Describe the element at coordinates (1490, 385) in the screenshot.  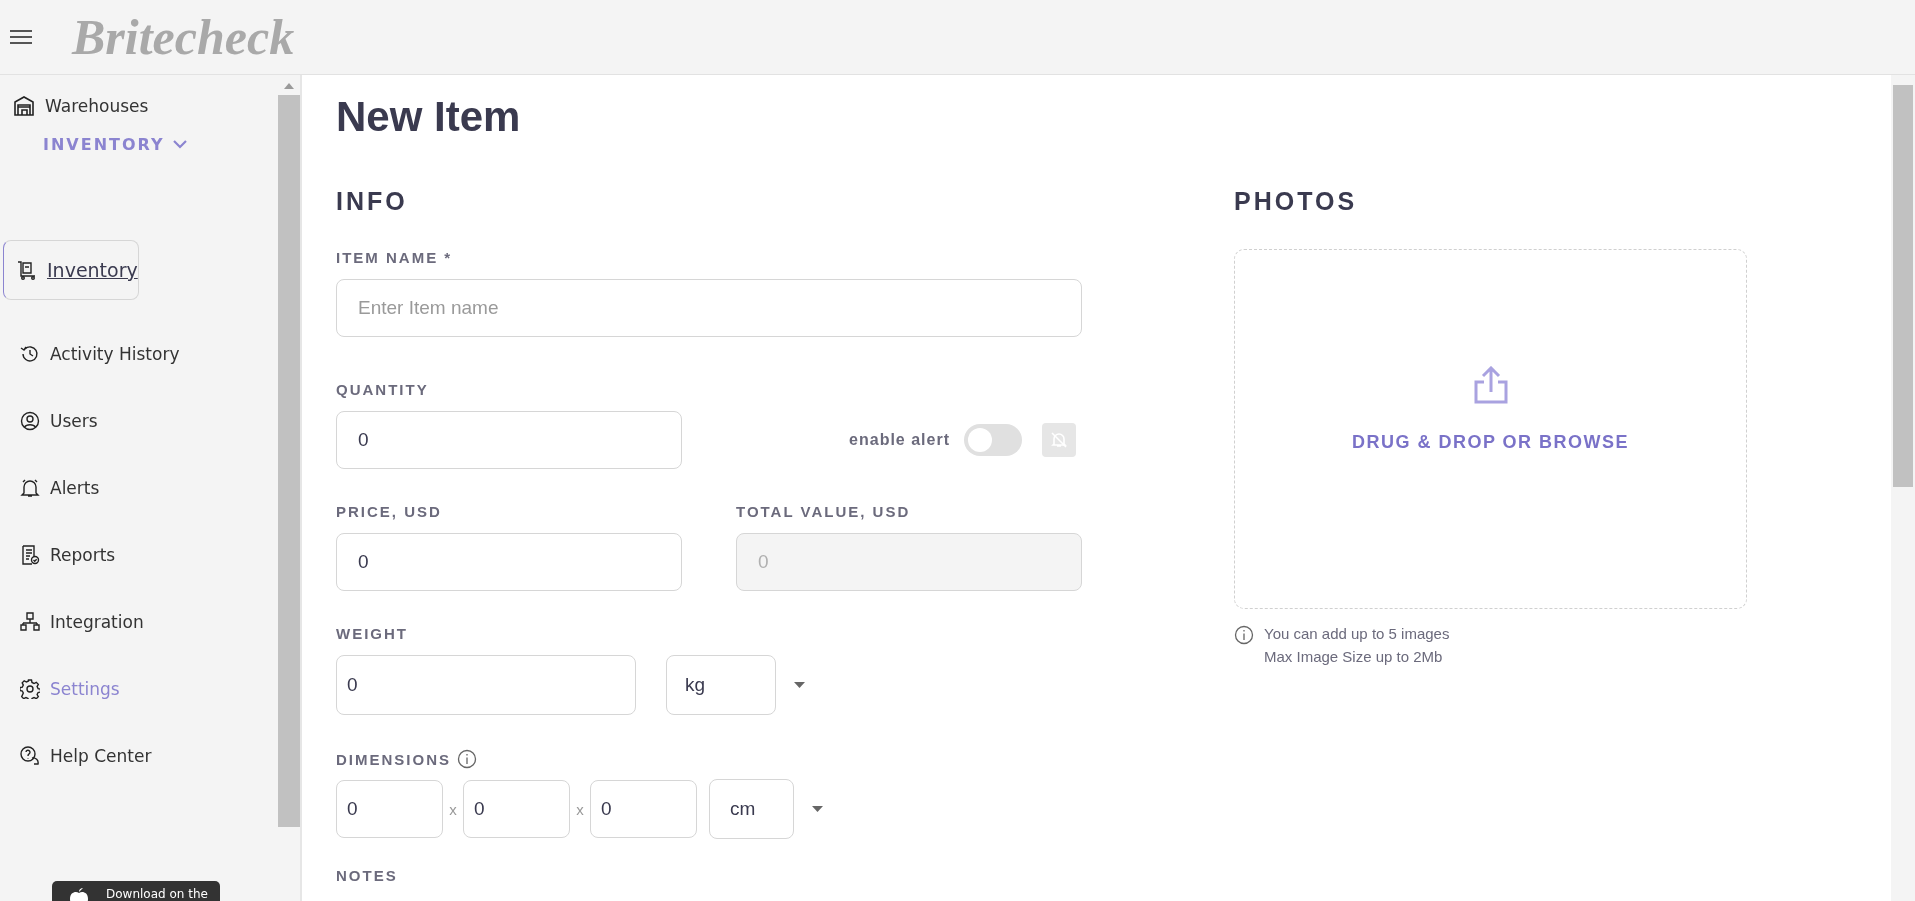
I see `upload-icon` at that location.